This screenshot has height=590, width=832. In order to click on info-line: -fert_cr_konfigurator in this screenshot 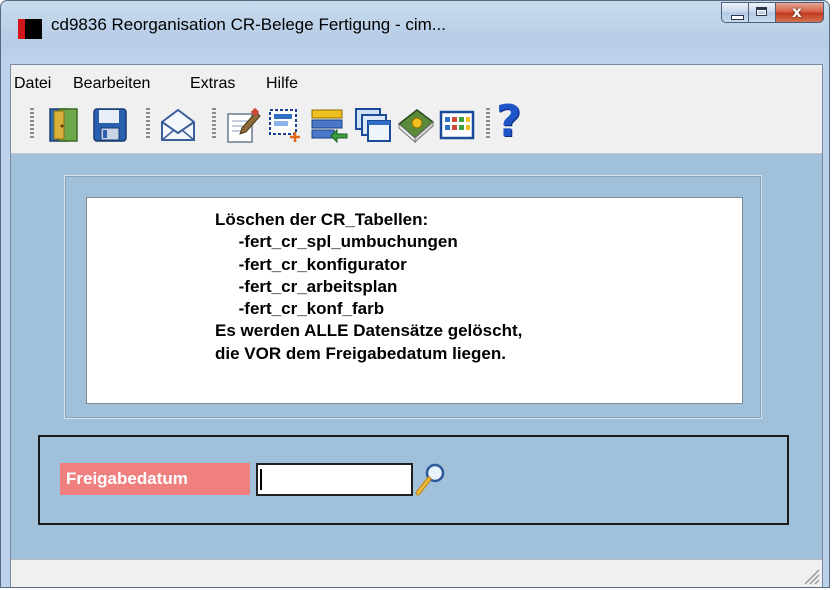, I will do `click(311, 264)`.